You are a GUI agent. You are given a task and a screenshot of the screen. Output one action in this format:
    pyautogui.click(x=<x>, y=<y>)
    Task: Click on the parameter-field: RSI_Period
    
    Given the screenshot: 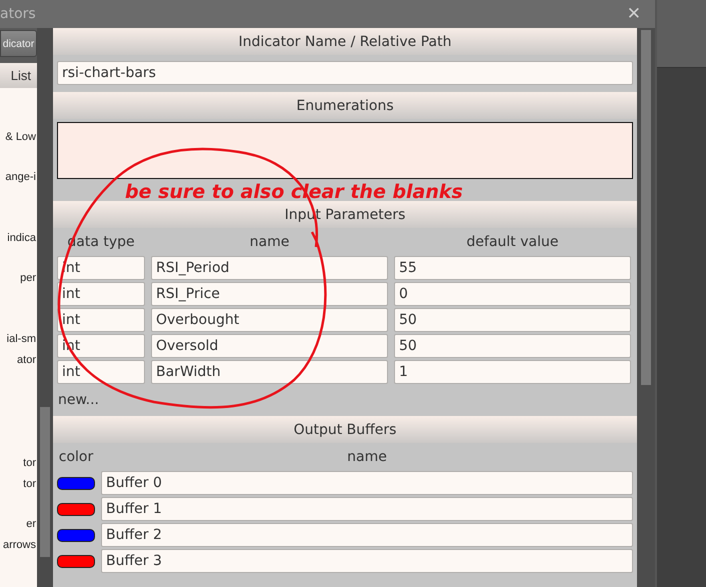 What is the action you would take?
    pyautogui.click(x=269, y=268)
    